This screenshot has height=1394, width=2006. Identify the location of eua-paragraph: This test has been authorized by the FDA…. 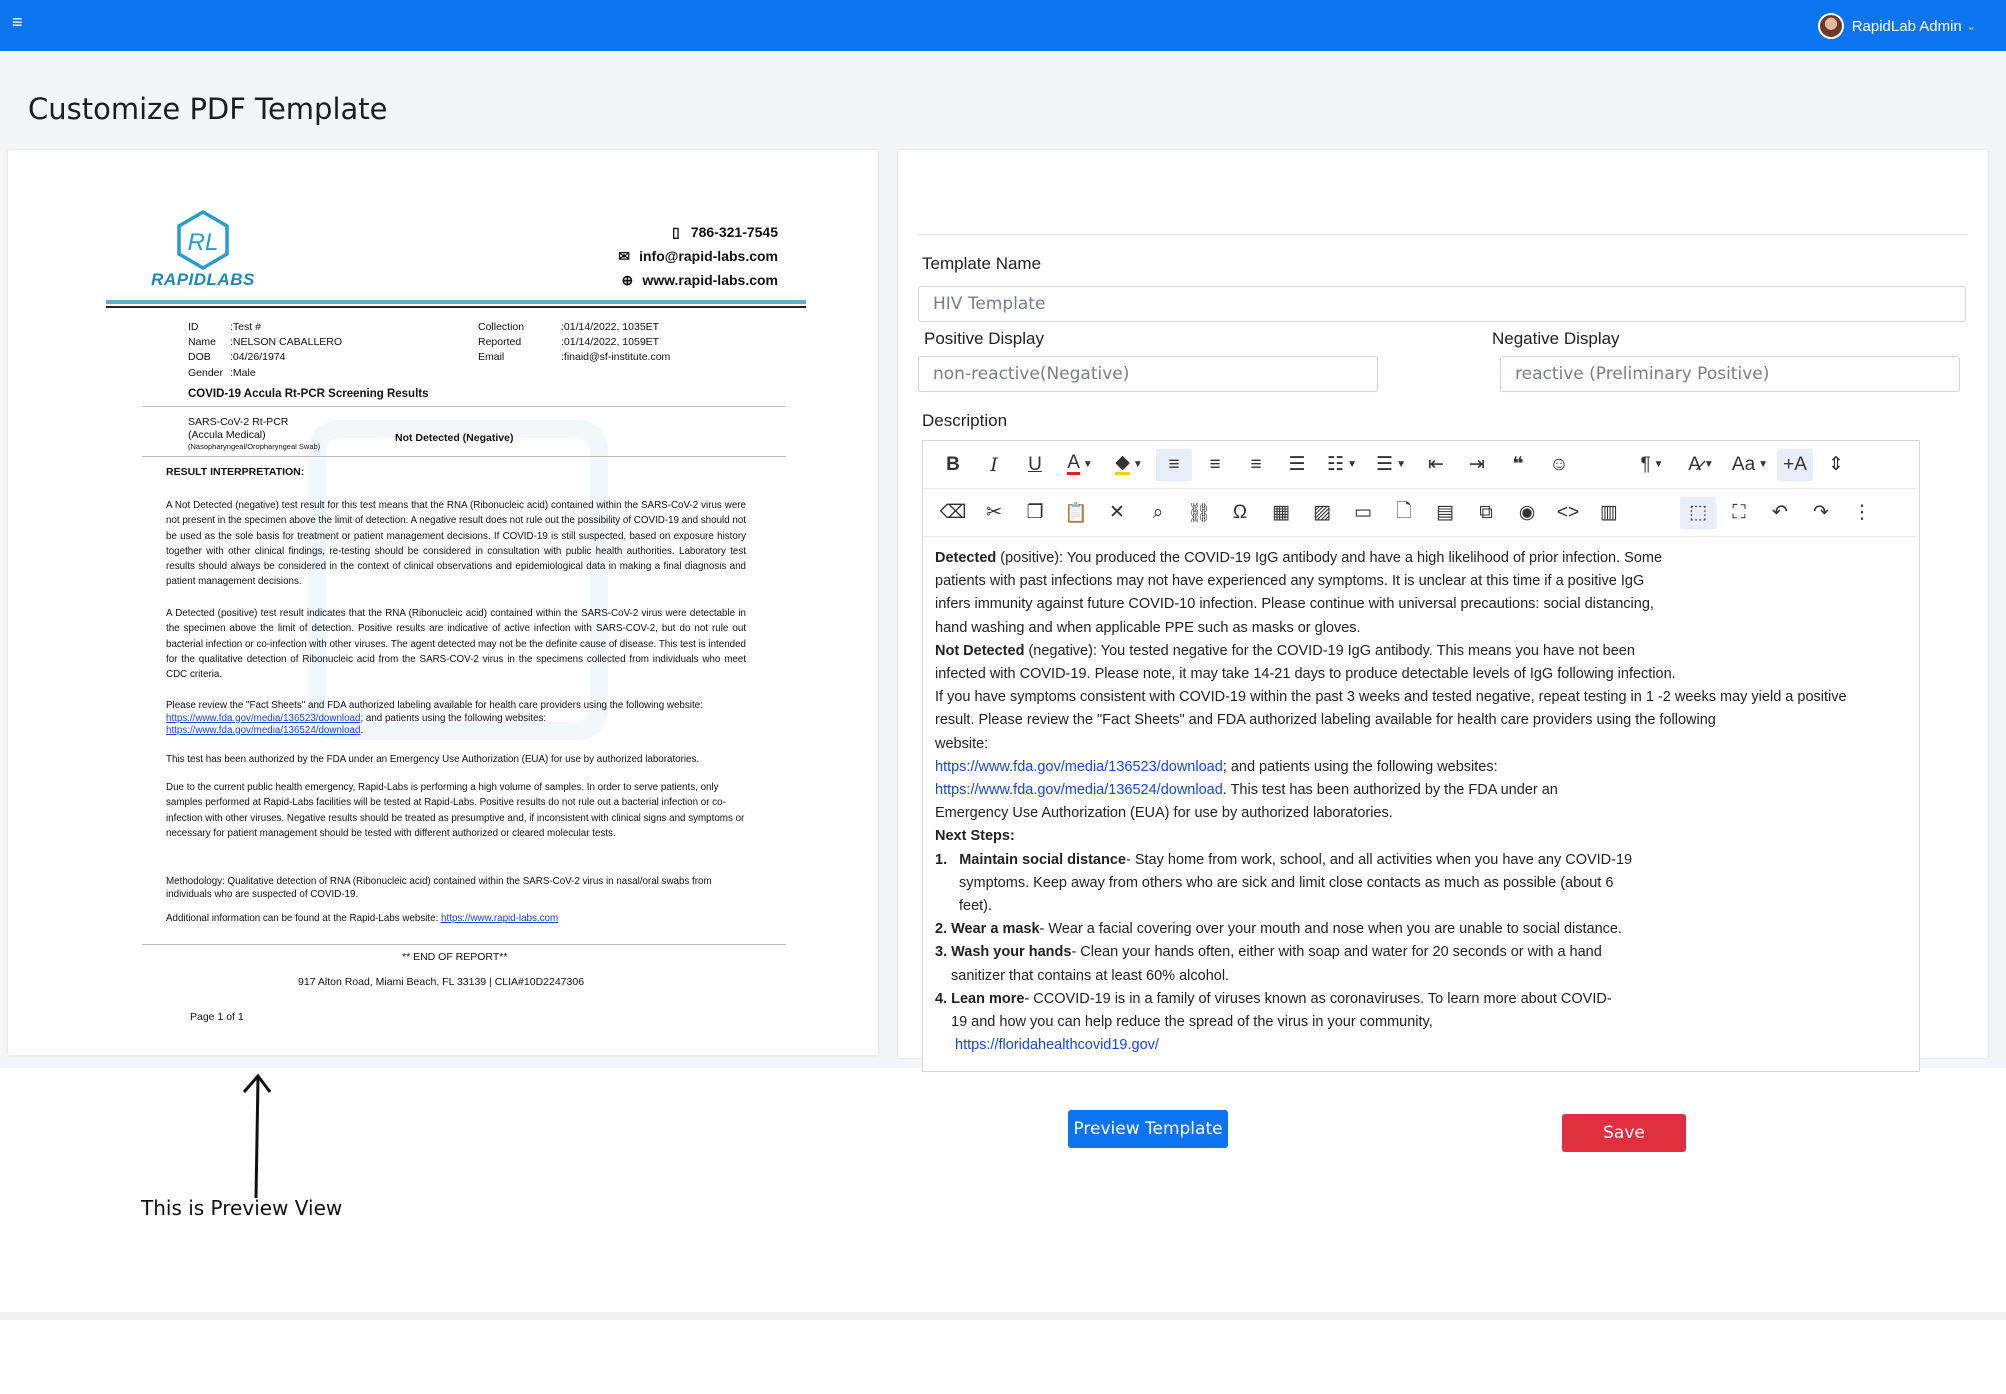
(433, 759).